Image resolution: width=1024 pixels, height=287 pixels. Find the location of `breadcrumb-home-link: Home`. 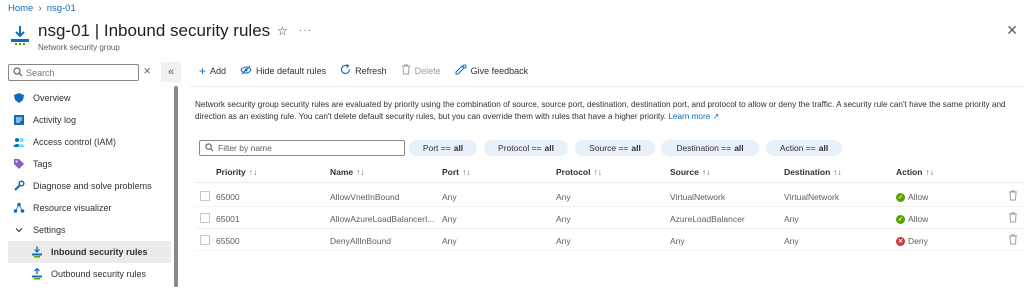

breadcrumb-home-link: Home is located at coordinates (20, 8).